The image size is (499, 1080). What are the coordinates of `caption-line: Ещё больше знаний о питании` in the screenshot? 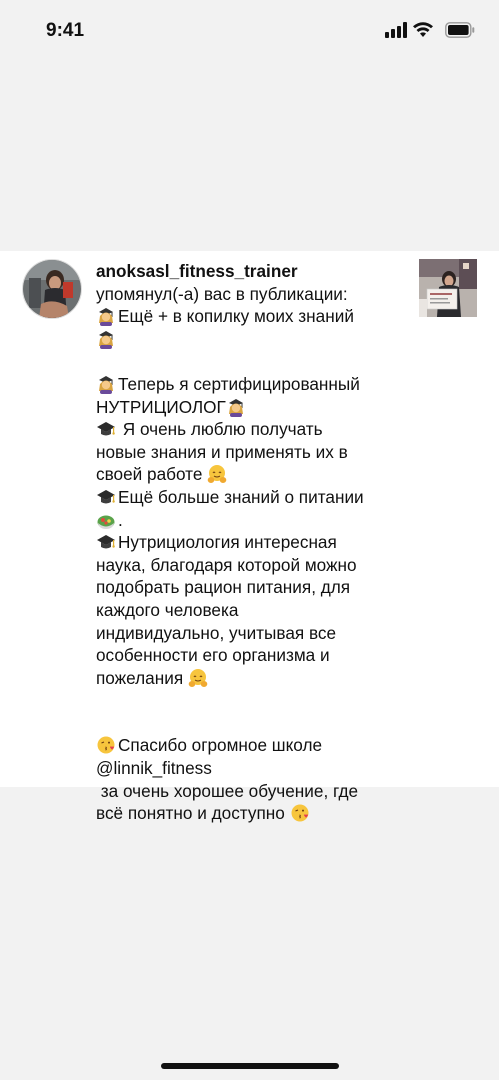 It's located at (254, 497).